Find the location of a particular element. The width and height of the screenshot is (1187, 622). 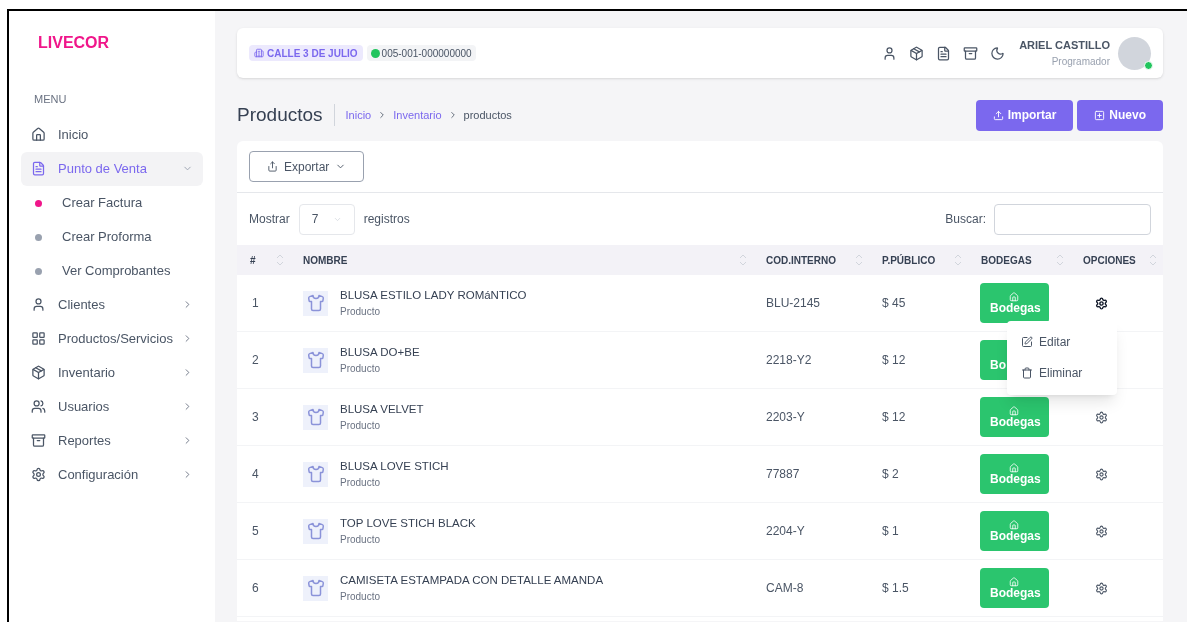

column-header: COD.INTERNO is located at coordinates (801, 260).